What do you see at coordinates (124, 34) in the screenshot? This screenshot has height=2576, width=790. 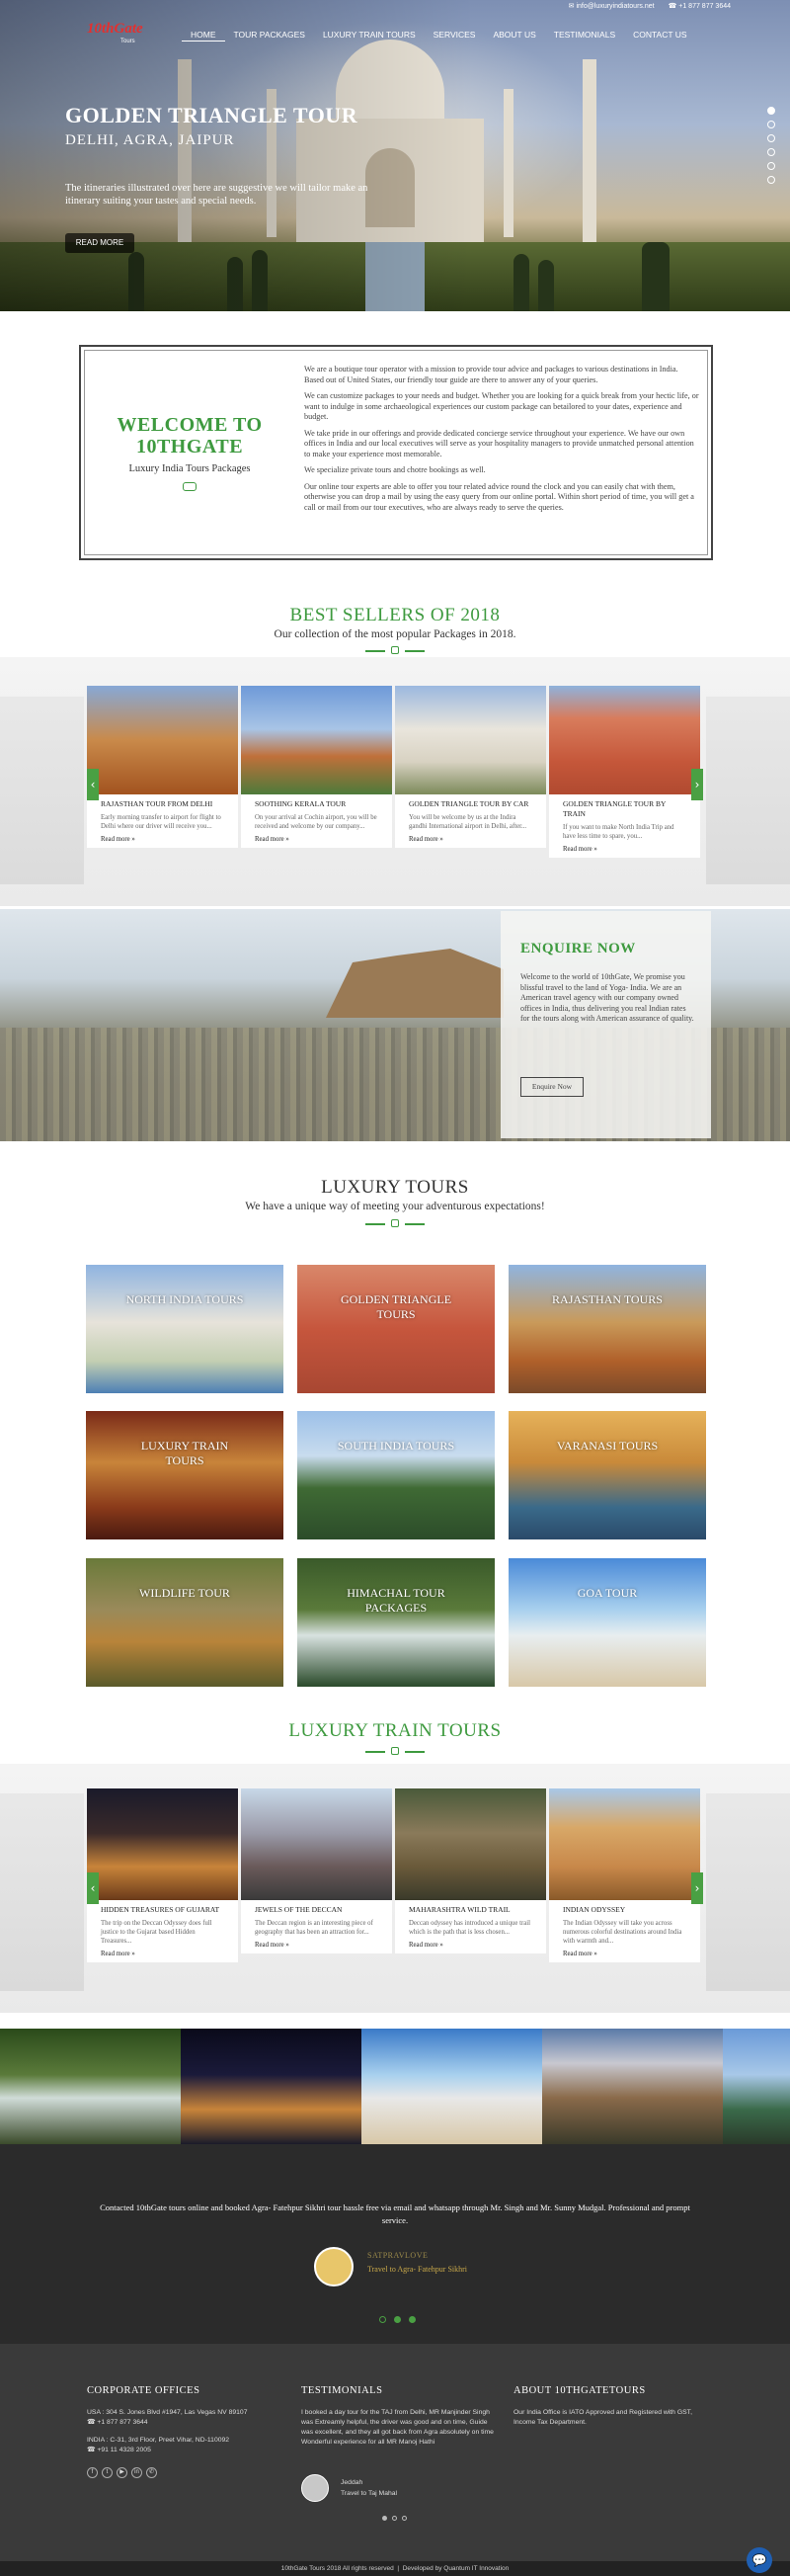 I see `site-logo: 10thGate Tours` at bounding box center [124, 34].